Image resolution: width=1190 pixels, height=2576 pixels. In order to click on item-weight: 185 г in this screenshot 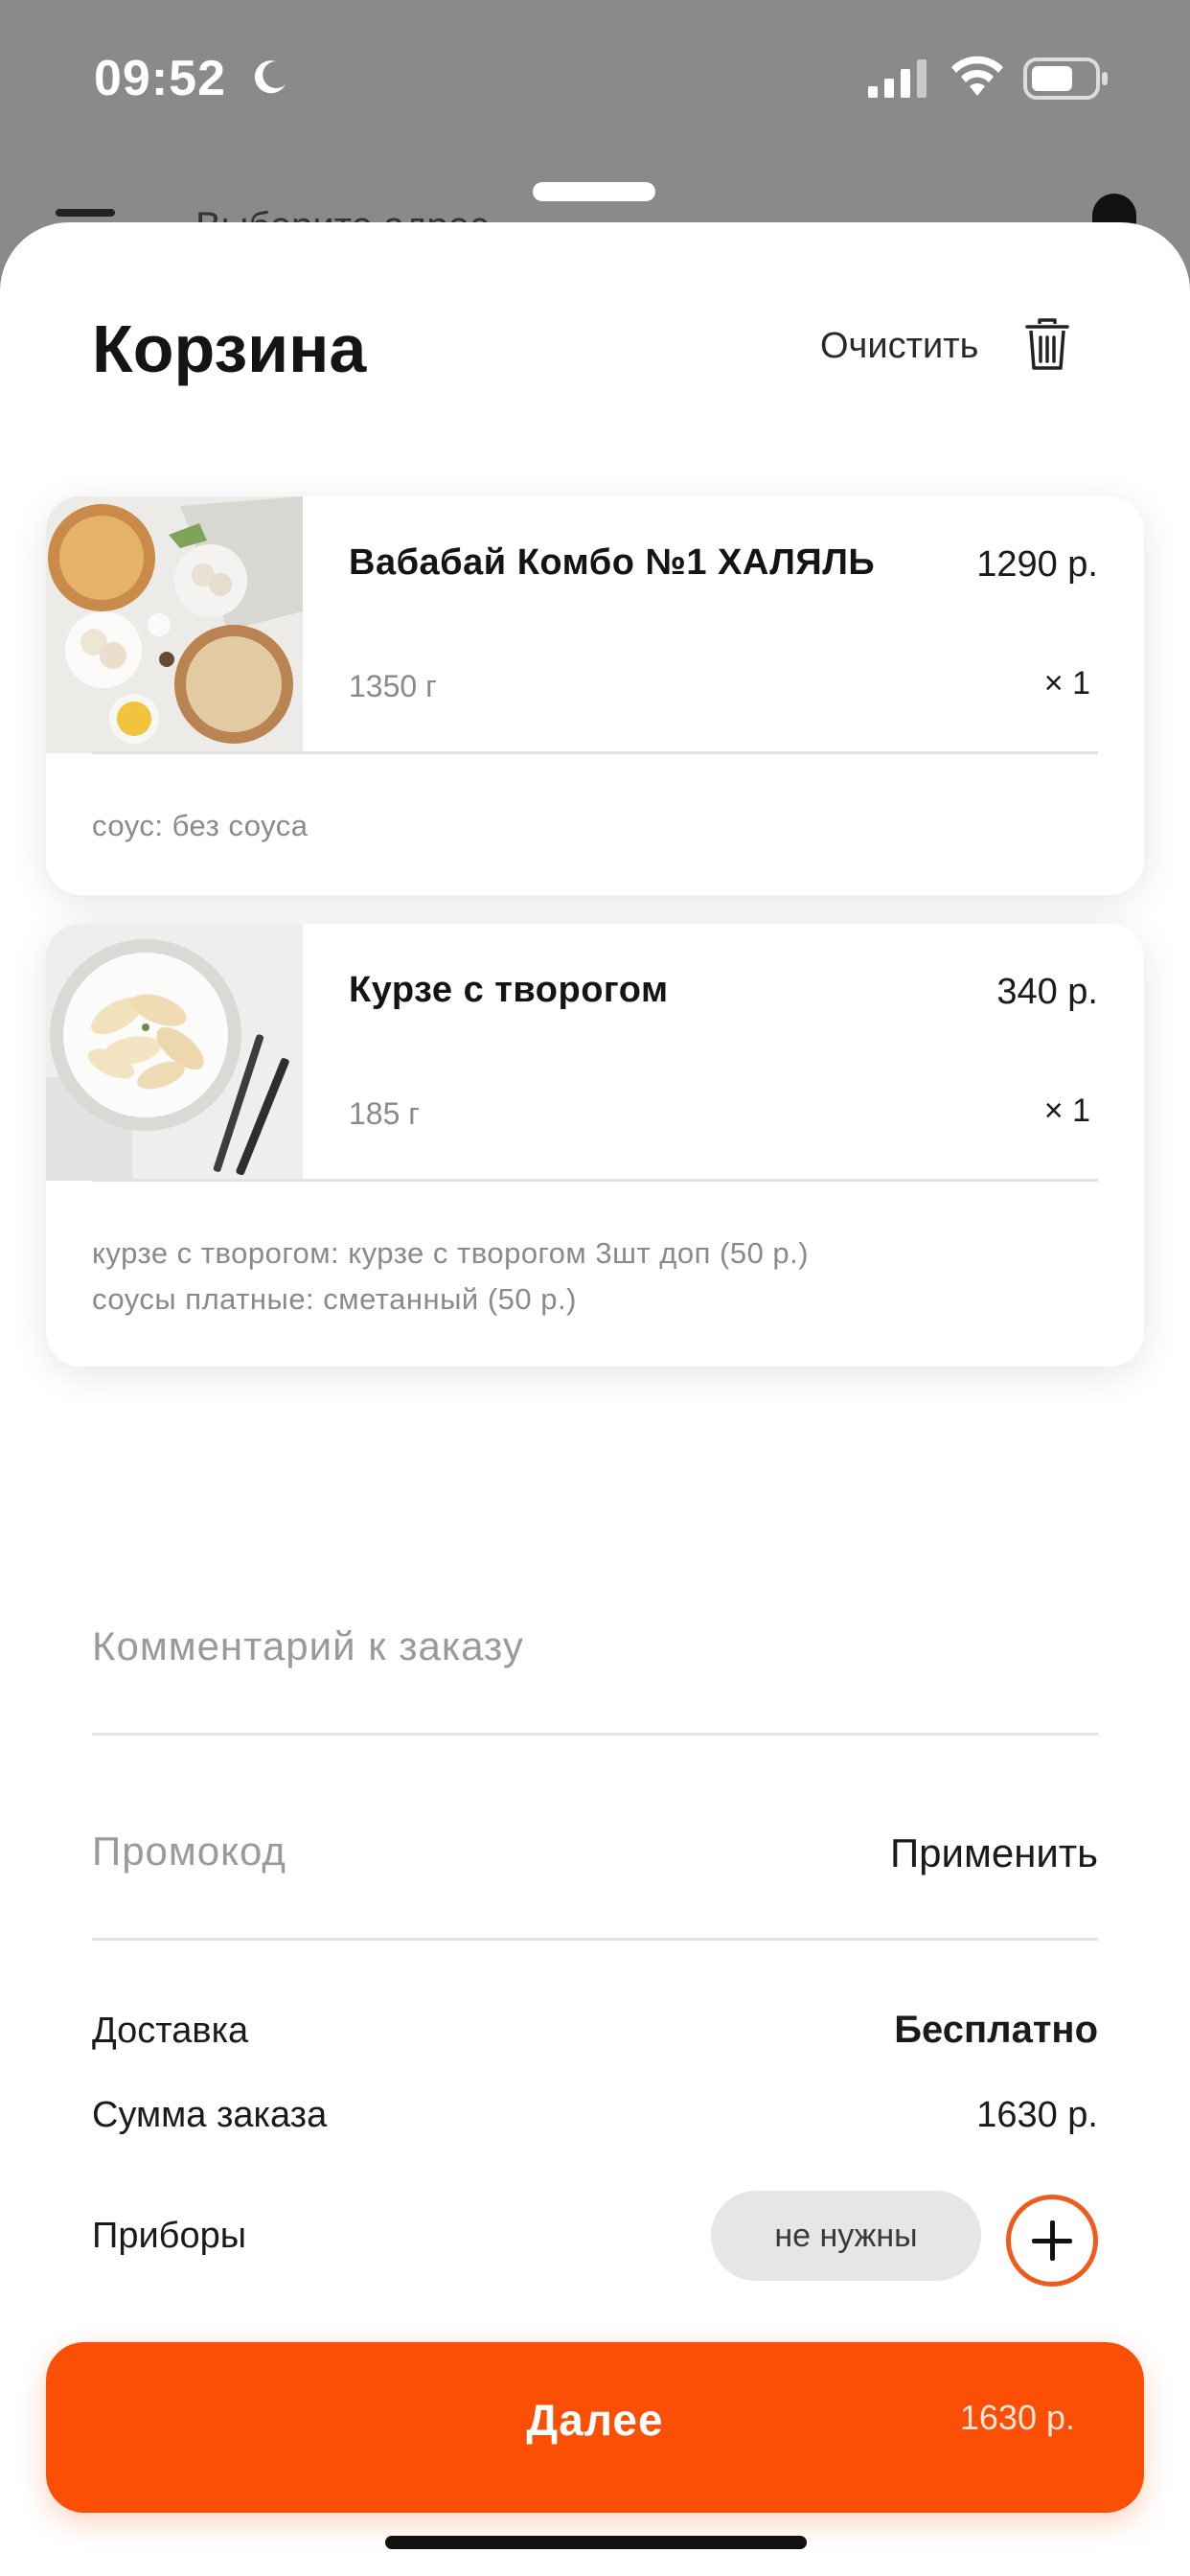, I will do `click(385, 1113)`.